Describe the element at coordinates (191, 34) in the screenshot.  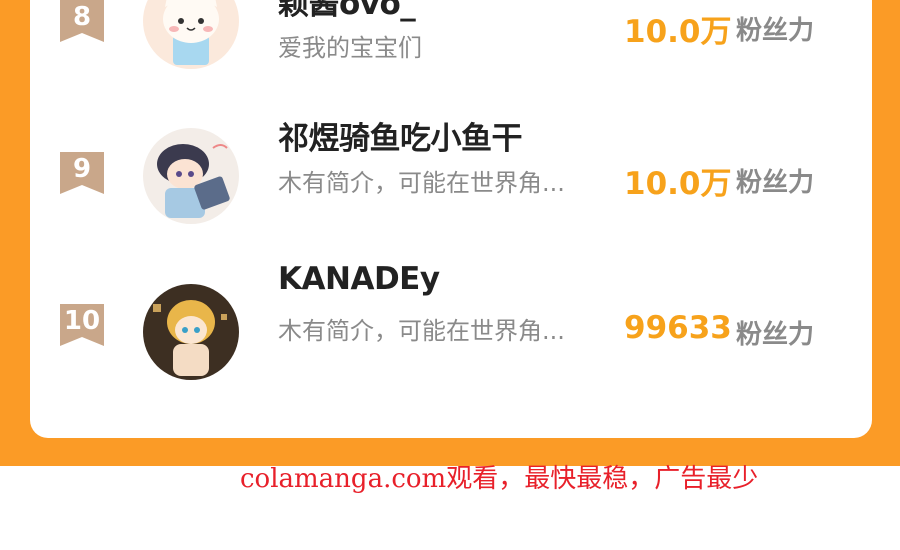
I see `cat-avatar` at that location.